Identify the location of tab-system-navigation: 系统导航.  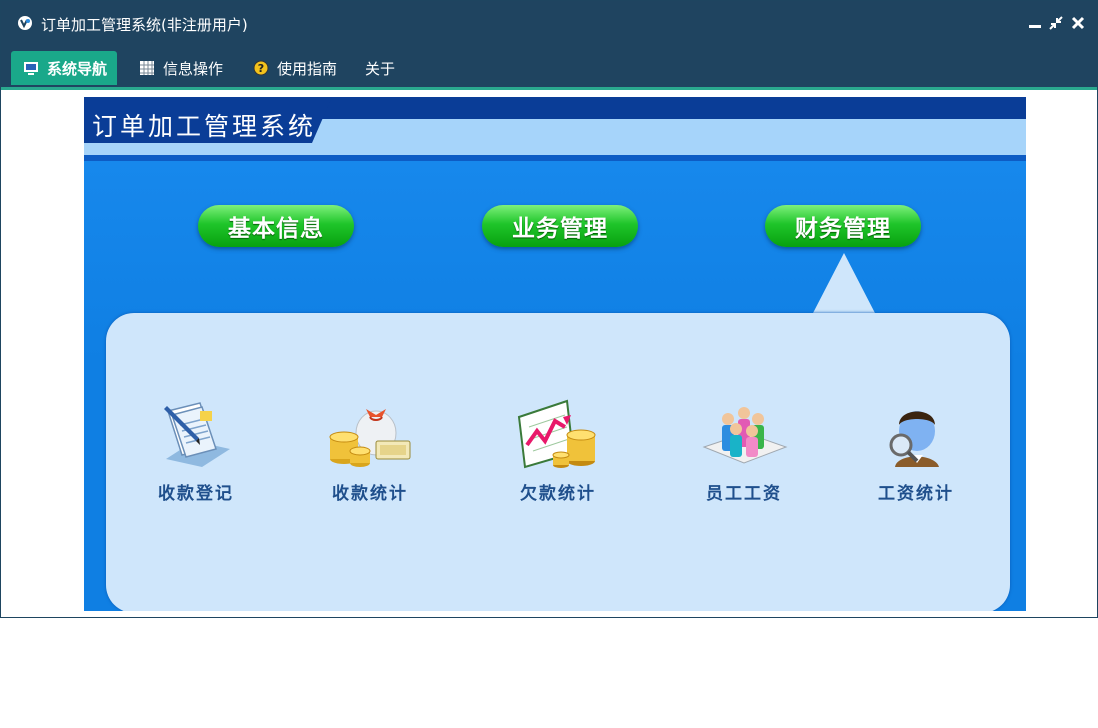
(64, 68).